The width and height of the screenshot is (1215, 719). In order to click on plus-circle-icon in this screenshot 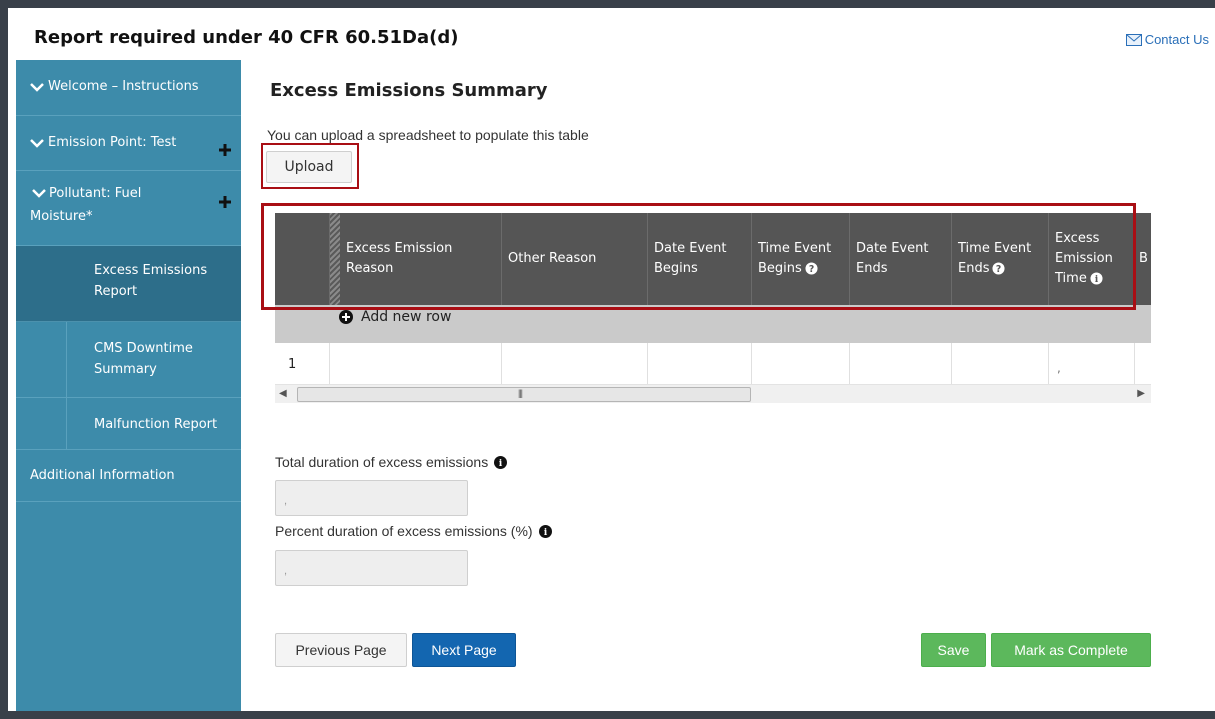, I will do `click(346, 317)`.